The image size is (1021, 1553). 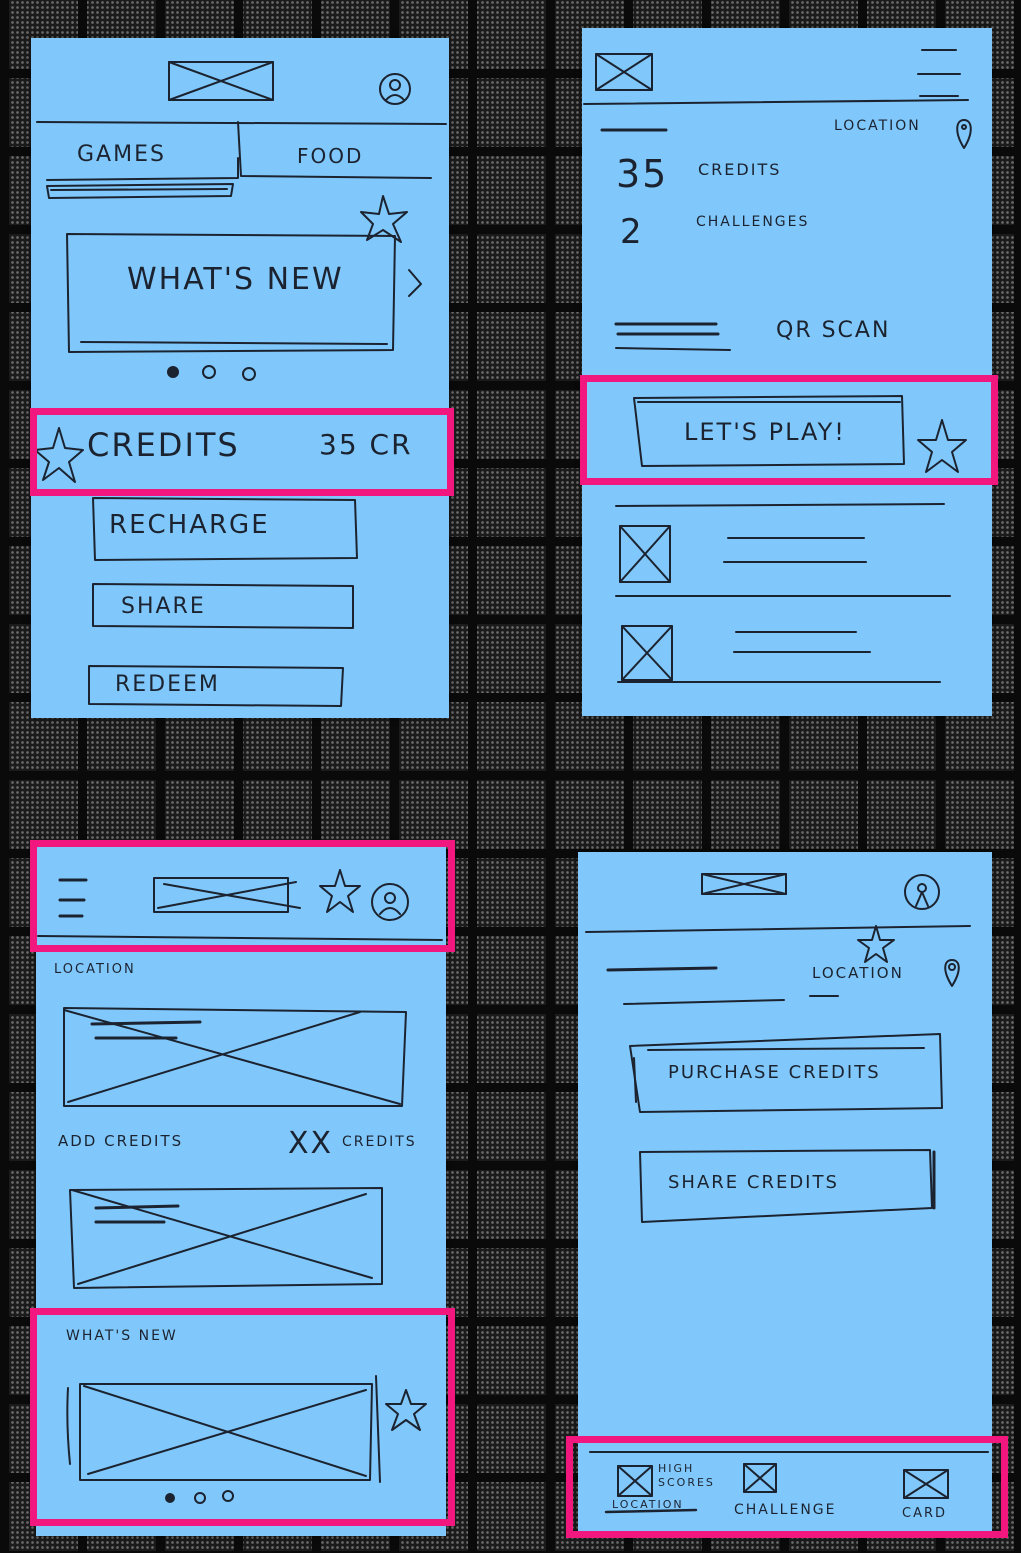 I want to click on highlight-whats-new, so click(x=242, y=1417).